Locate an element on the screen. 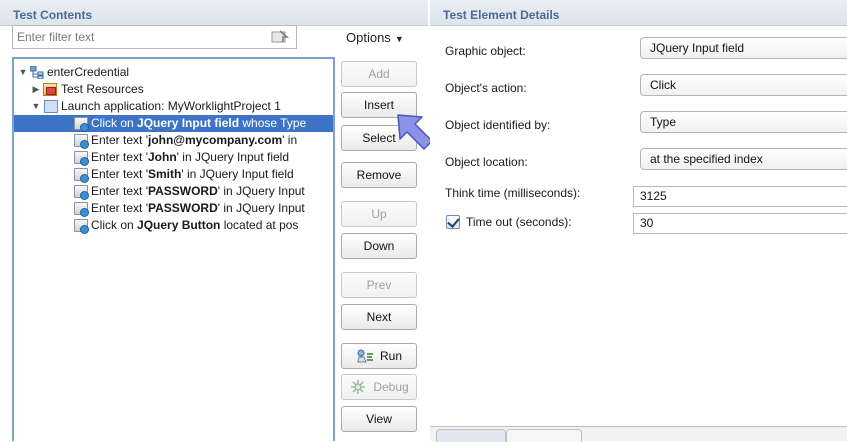 The image size is (847, 442). timeout-field: 30 is located at coordinates (740, 223).